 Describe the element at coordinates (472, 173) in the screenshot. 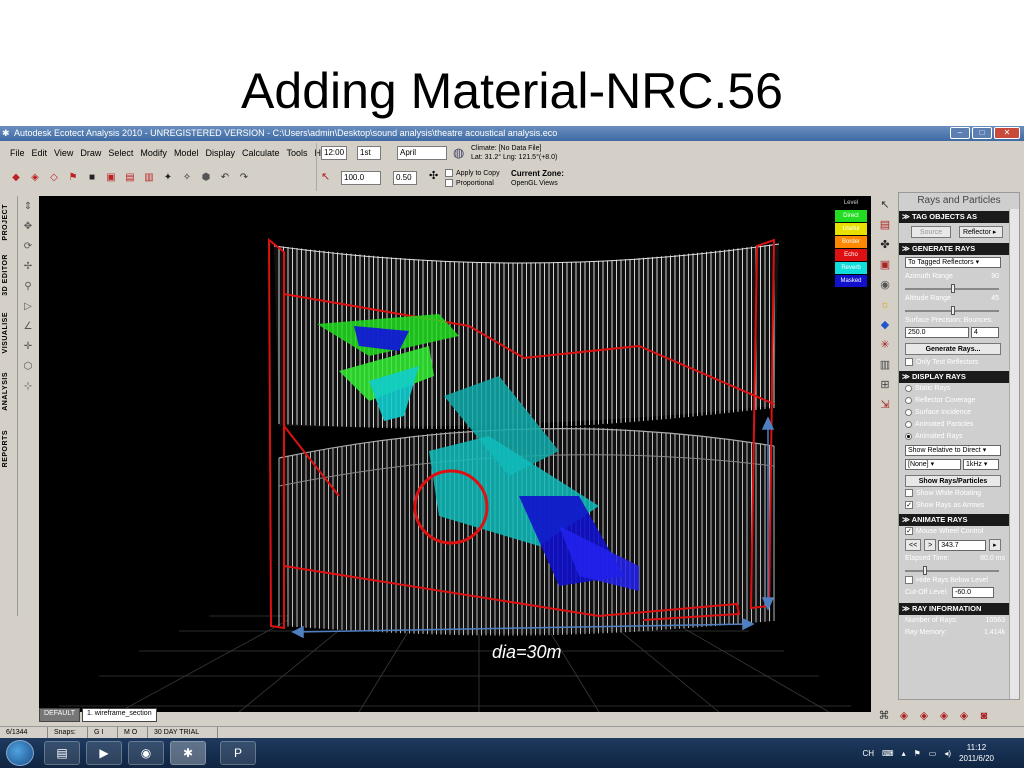

I see `apply-to-copy-checkbox: Apply to Copy` at that location.